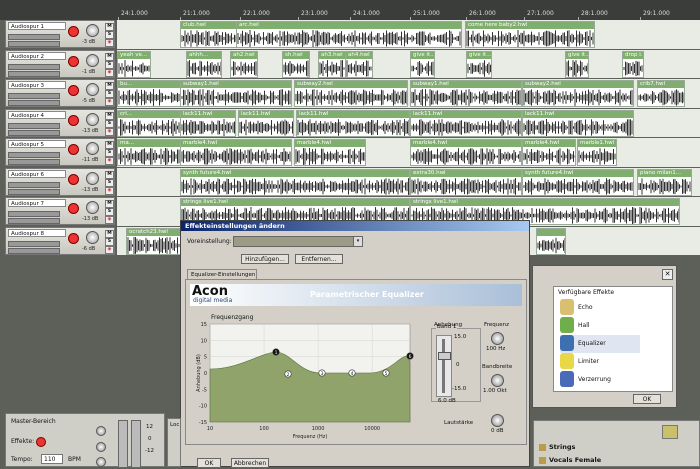 The image size is (700, 469). I want to click on effects-ok-button: OK, so click(647, 399).